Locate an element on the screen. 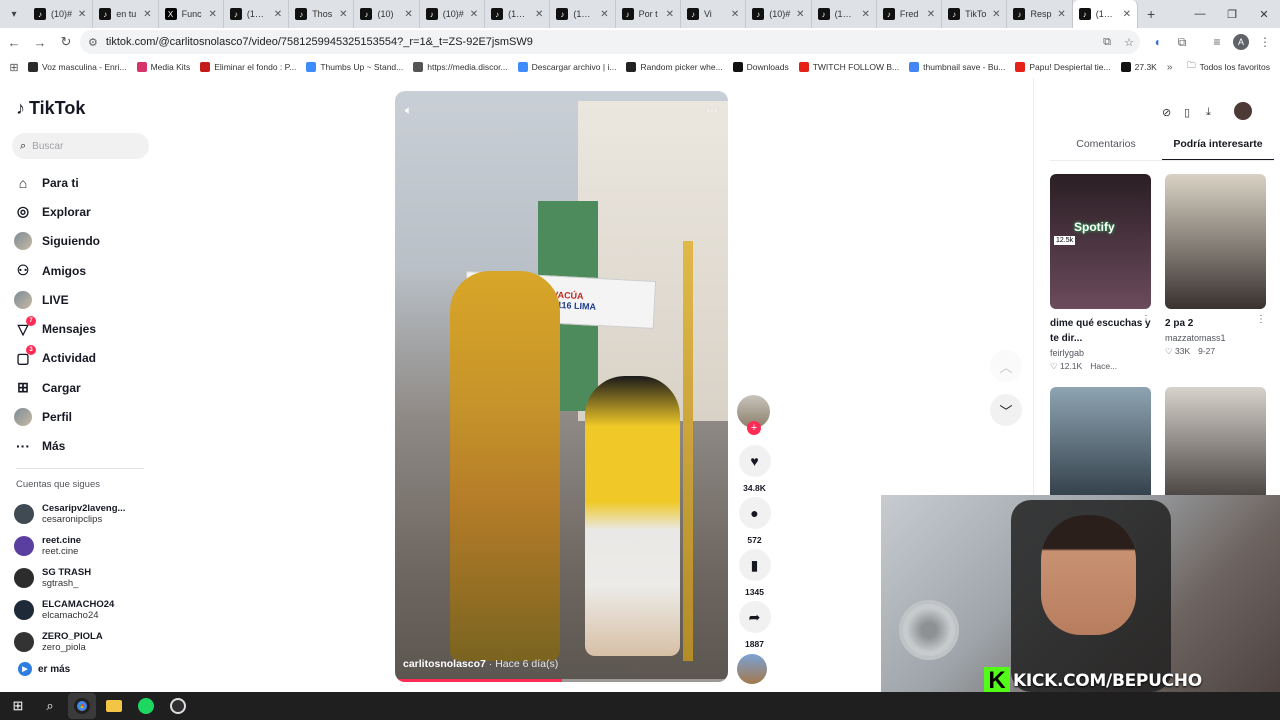 The height and width of the screenshot is (720, 1280). browser-tab: ♪ Por t ✕ is located at coordinates (648, 14).